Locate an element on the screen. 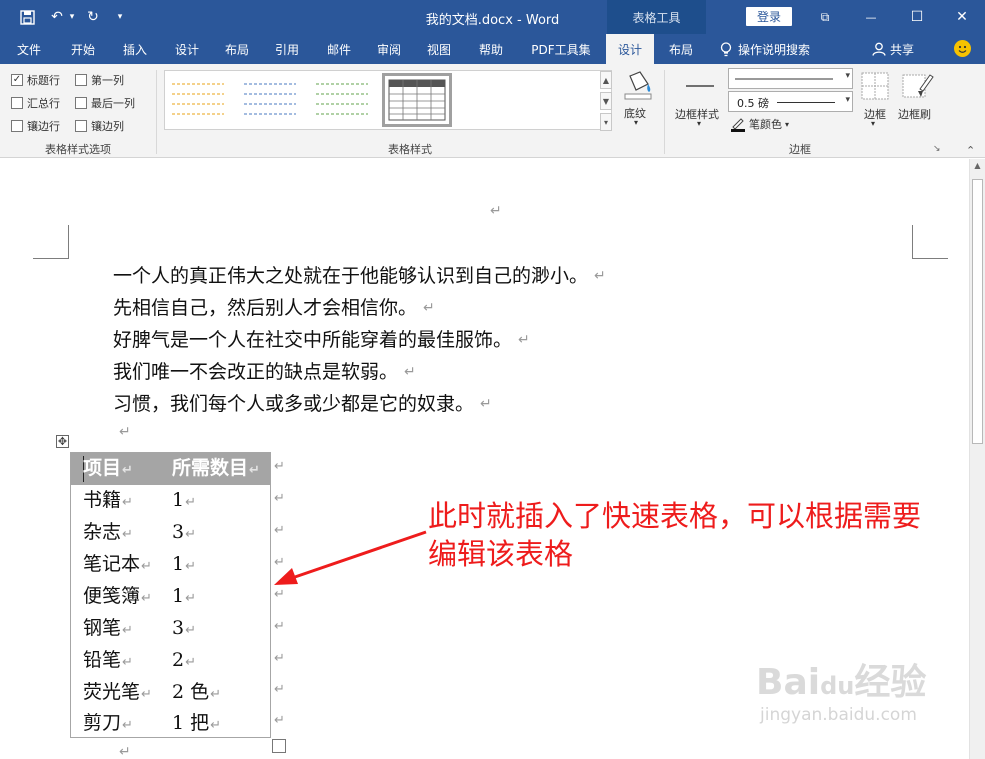 The width and height of the screenshot is (985, 759). watermark-brand-tail: 经验 is located at coordinates (890, 682).